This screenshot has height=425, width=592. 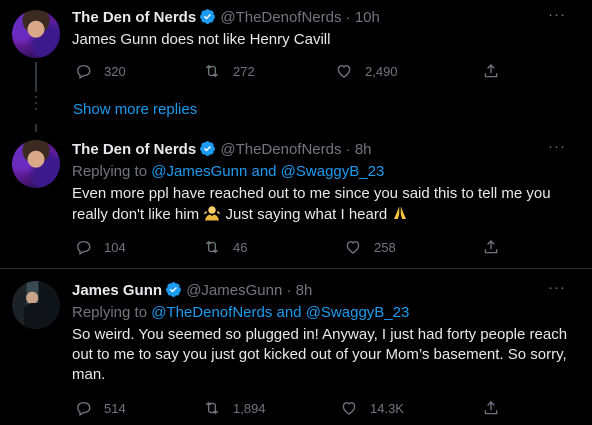 What do you see at coordinates (400, 212) in the screenshot?
I see `folded-hands-emoji` at bounding box center [400, 212].